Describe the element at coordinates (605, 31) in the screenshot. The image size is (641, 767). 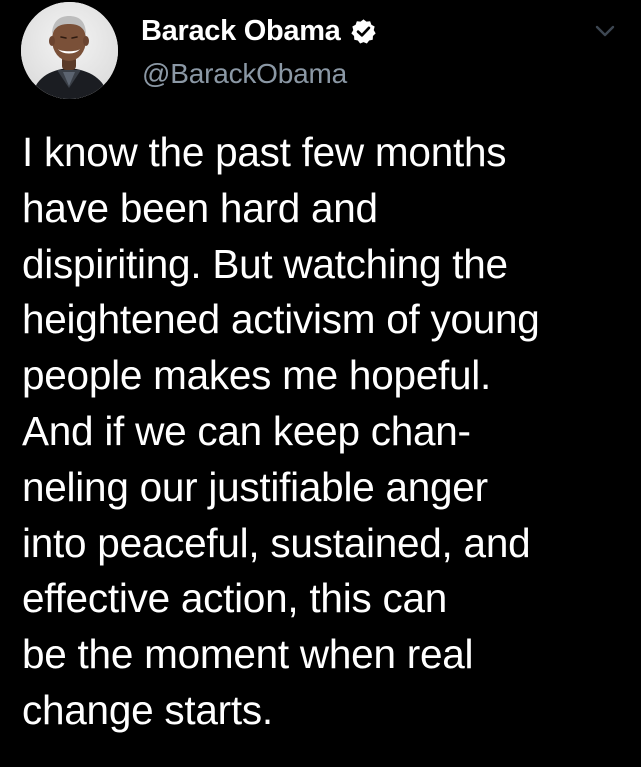
I see `chevron-down-icon` at that location.